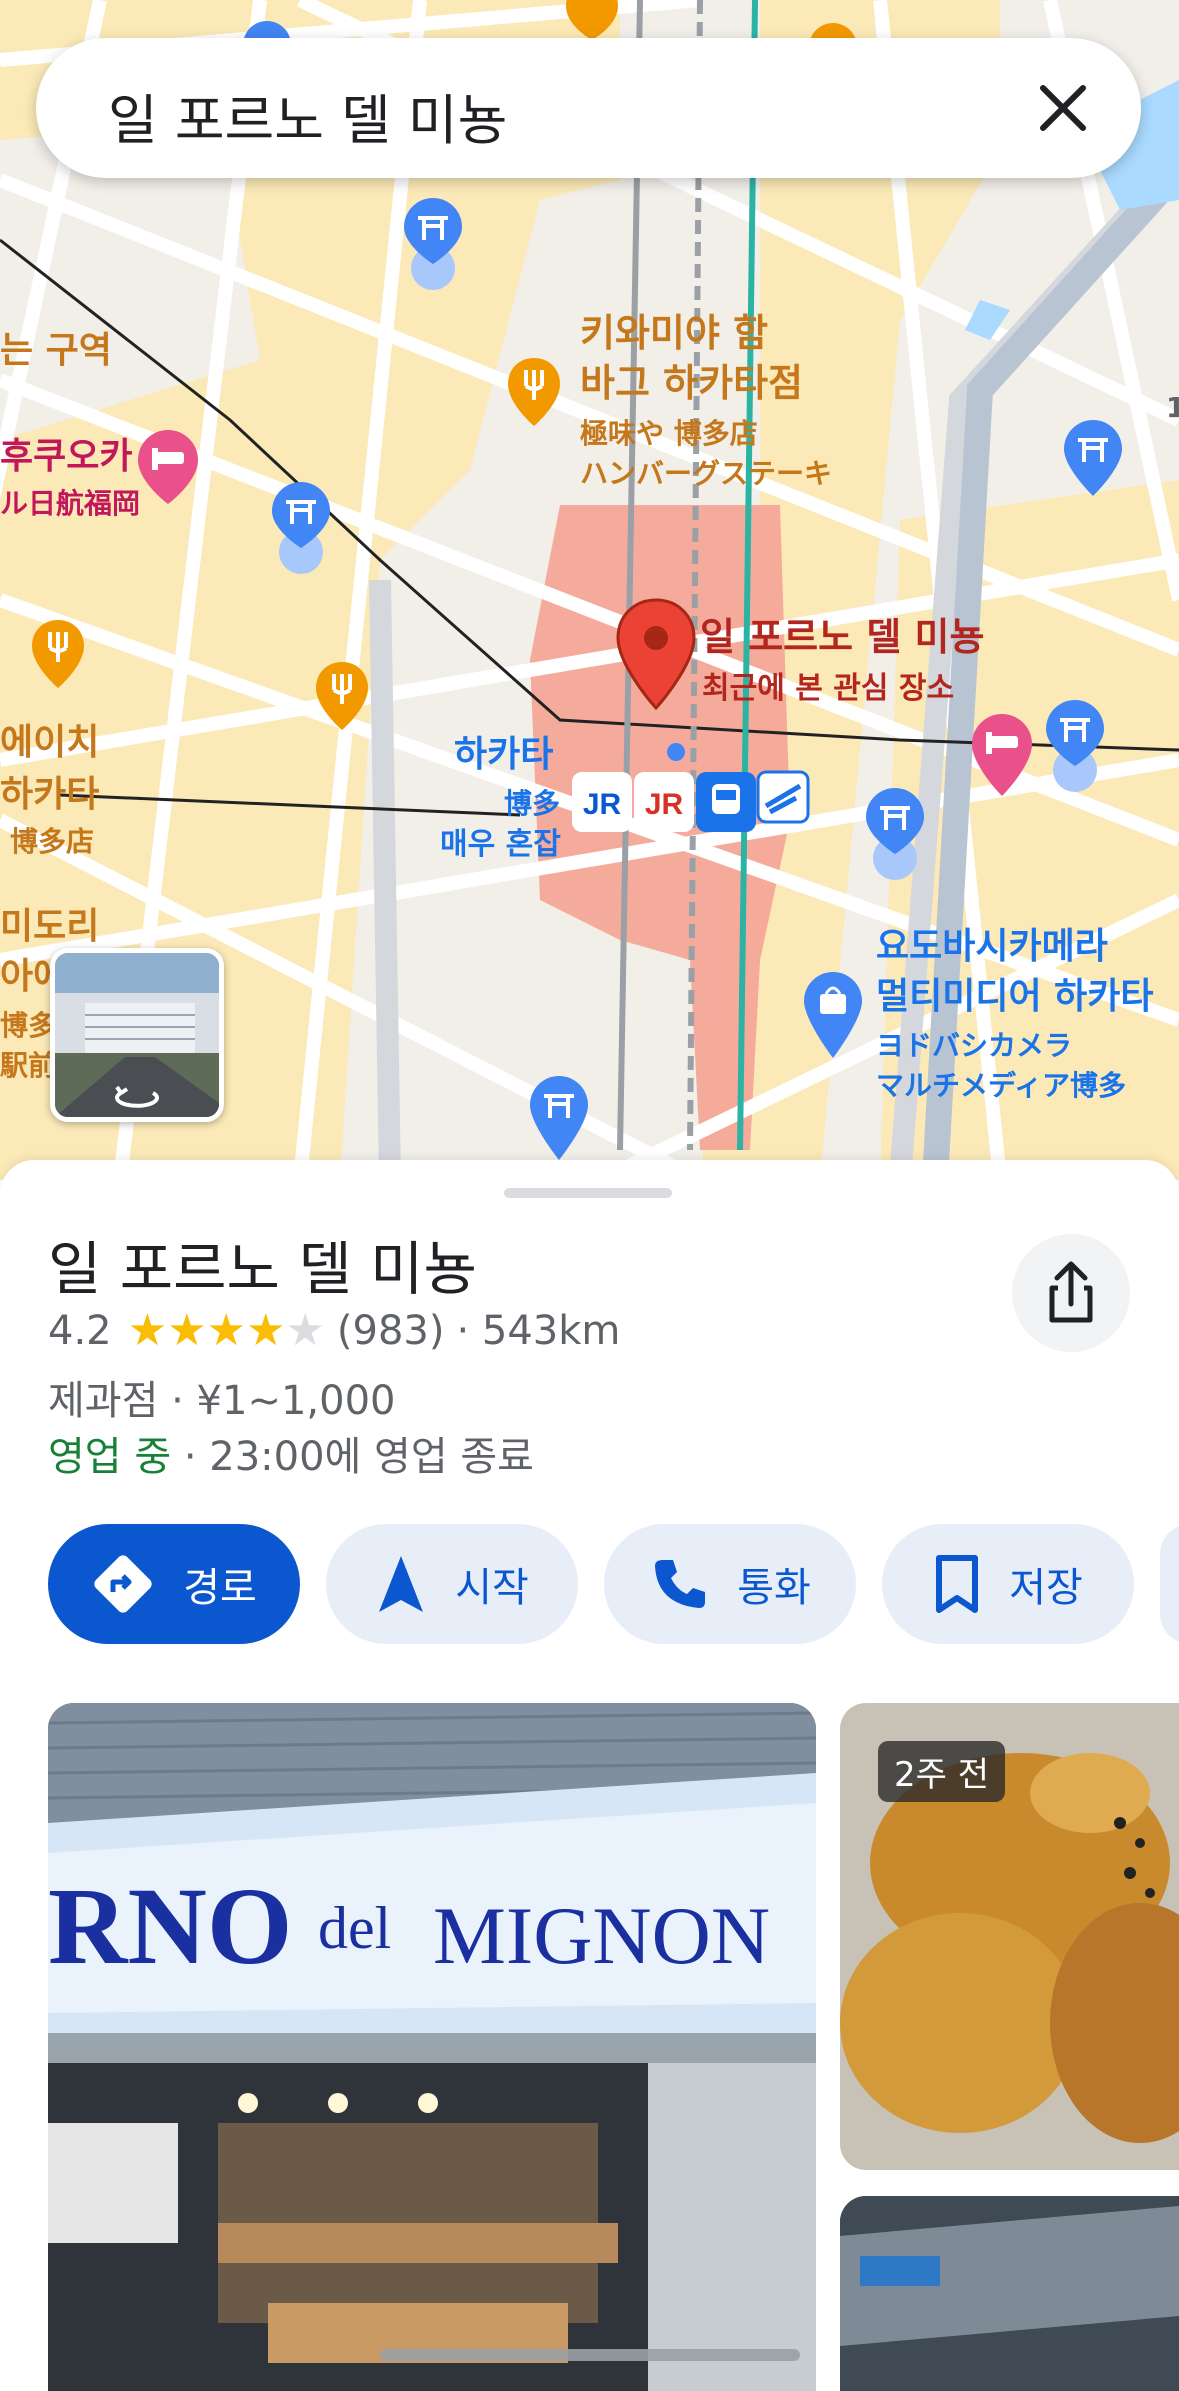 The height and width of the screenshot is (2391, 1179). Describe the element at coordinates (170, 1926) in the screenshot. I see `sign-text: RNO` at that location.